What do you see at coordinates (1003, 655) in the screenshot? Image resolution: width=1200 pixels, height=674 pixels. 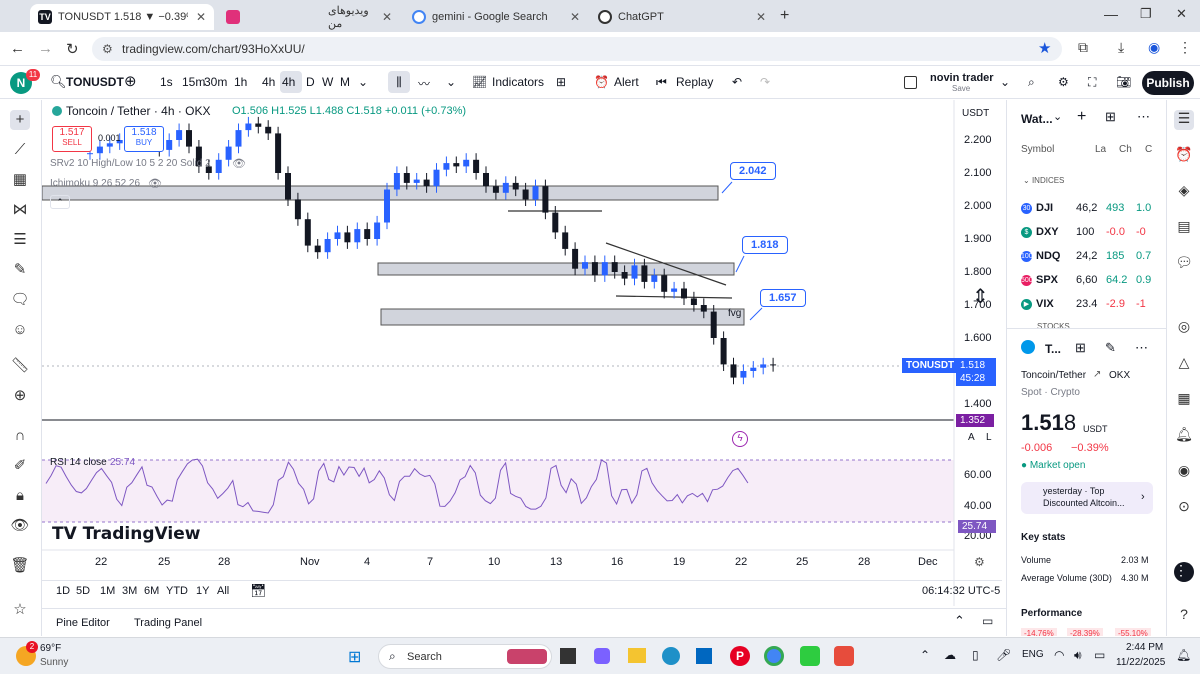 I see `mic-icon: 🎤︎` at bounding box center [1003, 655].